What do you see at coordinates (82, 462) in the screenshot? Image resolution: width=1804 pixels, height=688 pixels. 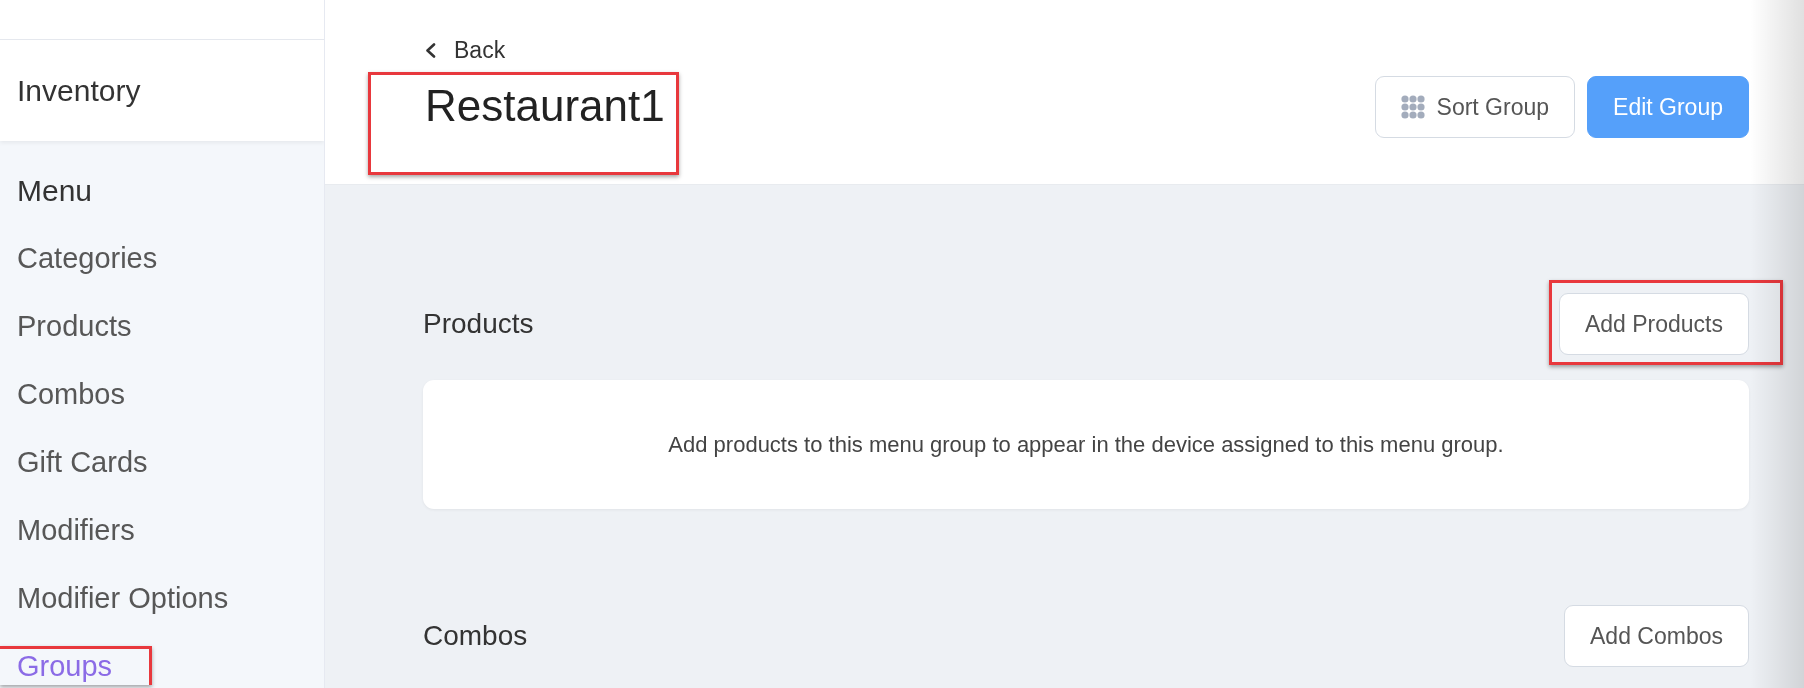 I see `sidebar-nav-item: Gift Cards` at bounding box center [82, 462].